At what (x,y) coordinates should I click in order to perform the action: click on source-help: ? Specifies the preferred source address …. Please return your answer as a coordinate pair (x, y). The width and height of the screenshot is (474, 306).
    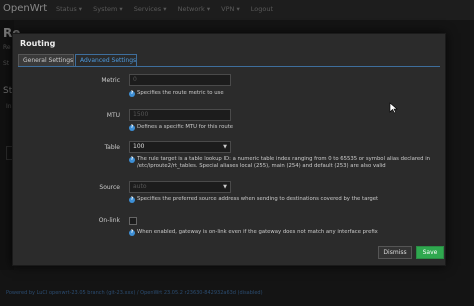
    Looking at the image, I should click on (289, 199).